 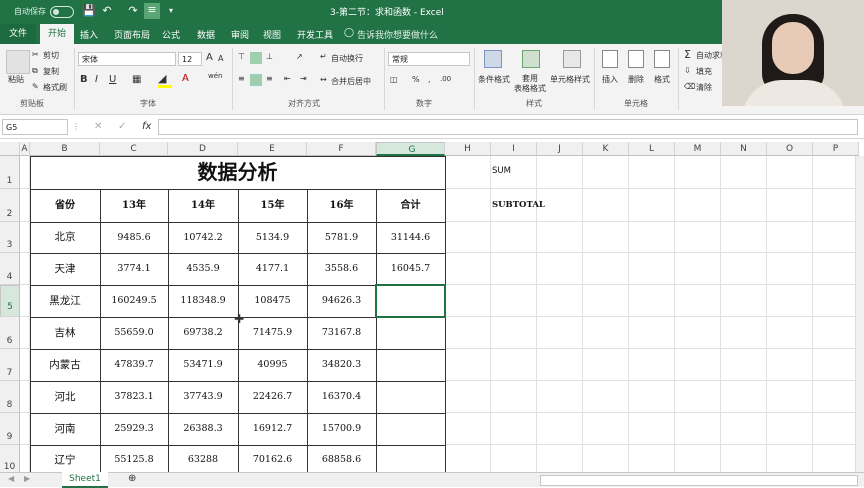 What do you see at coordinates (162, 78) in the screenshot?
I see `fill-color-icon: ◢` at bounding box center [162, 78].